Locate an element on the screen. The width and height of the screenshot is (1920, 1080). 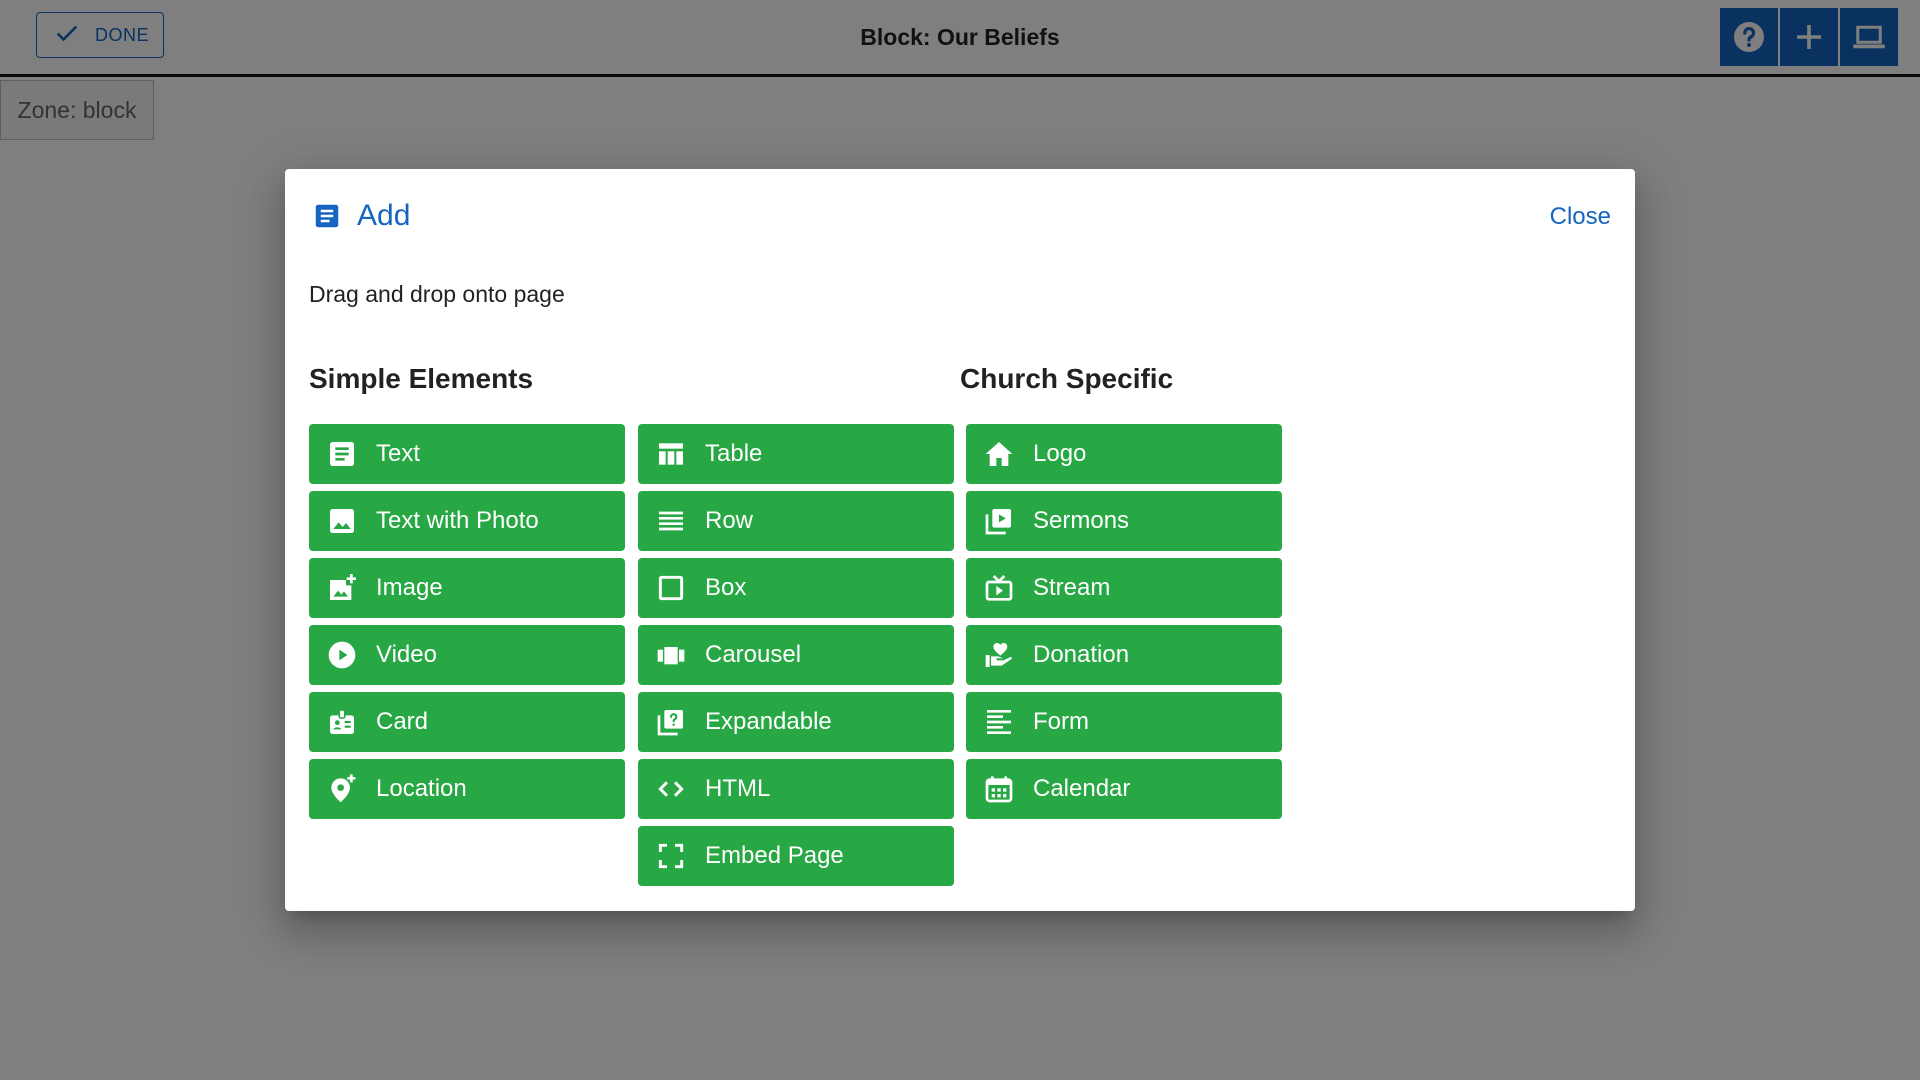
element-label: Form is located at coordinates (1061, 721).